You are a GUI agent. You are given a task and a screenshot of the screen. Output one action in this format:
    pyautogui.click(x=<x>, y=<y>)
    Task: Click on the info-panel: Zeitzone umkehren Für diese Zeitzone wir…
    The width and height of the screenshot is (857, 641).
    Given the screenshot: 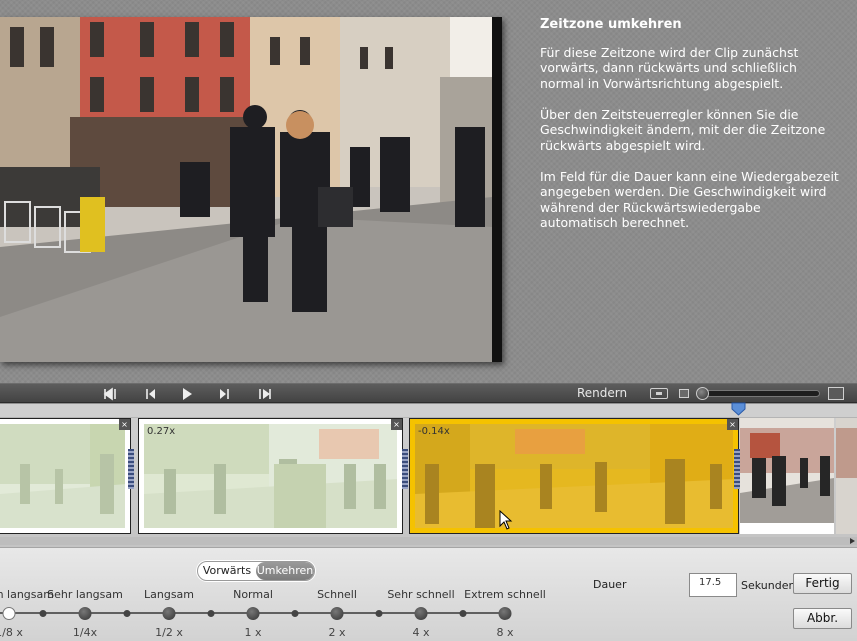 What is the action you would take?
    pyautogui.click(x=690, y=131)
    